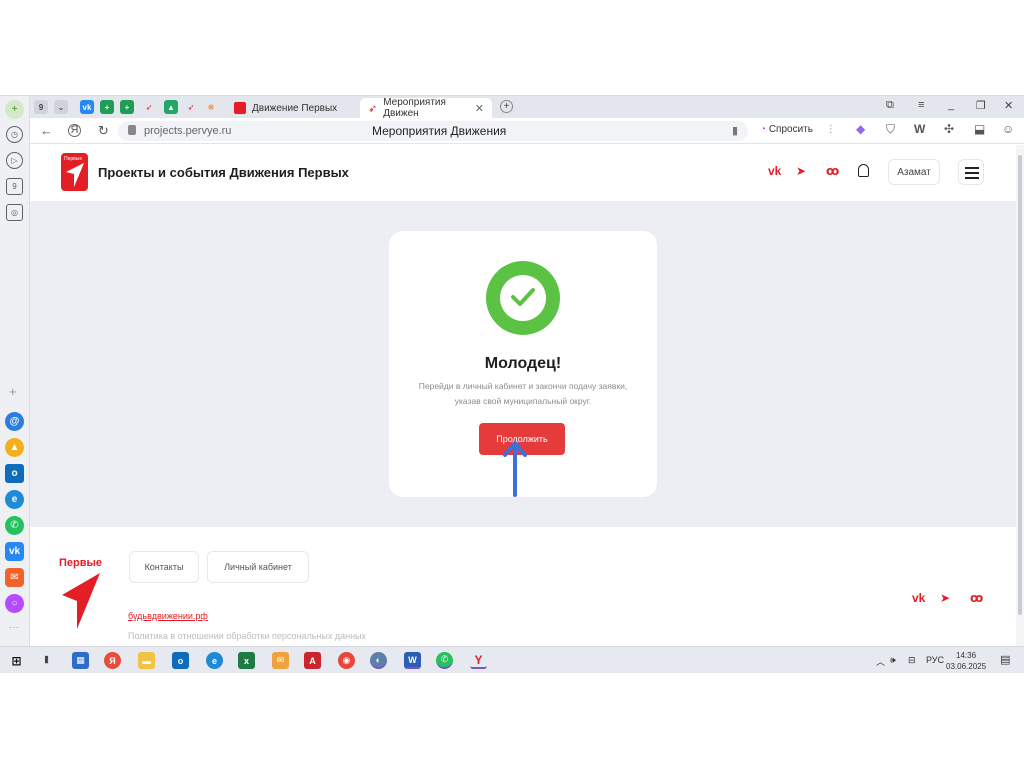  Describe the element at coordinates (14, 447) in the screenshot. I see `disk-app-icon: ▲` at that location.